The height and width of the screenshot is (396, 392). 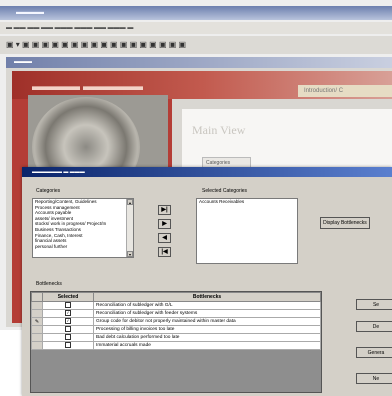 I want to click on move-all-right-button: ▶|, so click(x=164, y=210).